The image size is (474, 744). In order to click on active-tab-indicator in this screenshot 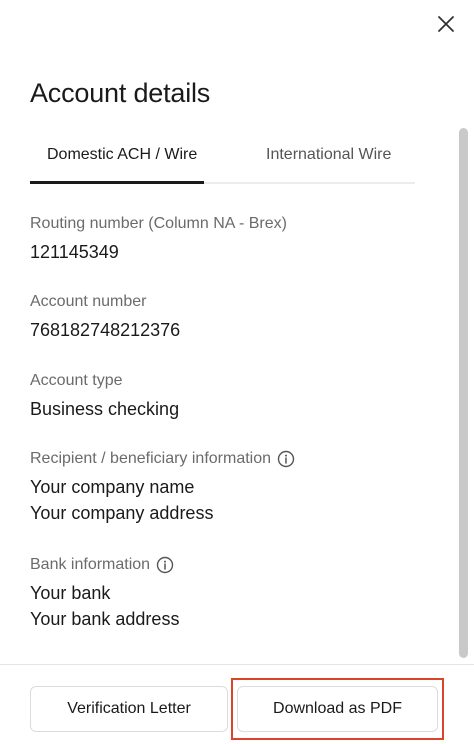, I will do `click(117, 182)`.